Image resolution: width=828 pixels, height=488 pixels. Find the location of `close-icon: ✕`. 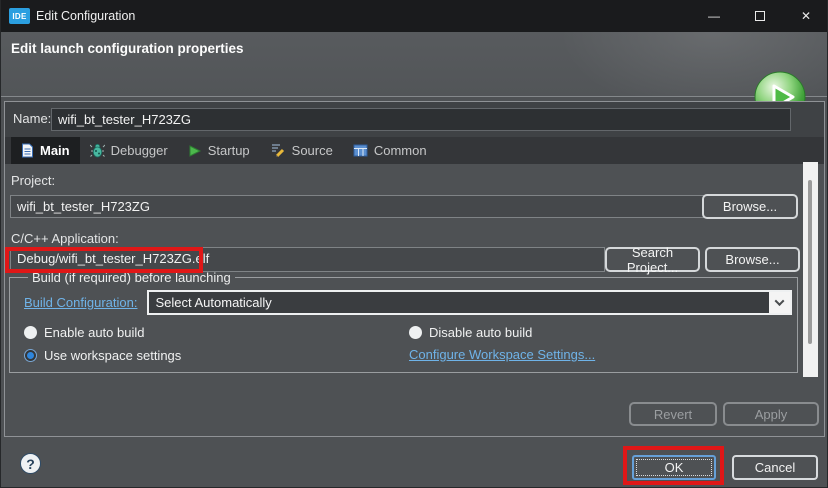

close-icon: ✕ is located at coordinates (806, 16).